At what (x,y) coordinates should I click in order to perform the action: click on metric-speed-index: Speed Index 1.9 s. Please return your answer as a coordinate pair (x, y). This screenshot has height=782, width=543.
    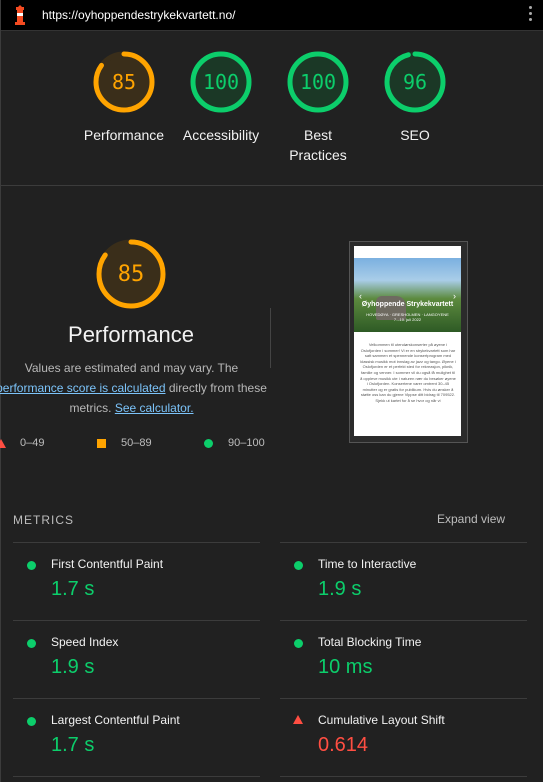
    Looking at the image, I should click on (133, 650).